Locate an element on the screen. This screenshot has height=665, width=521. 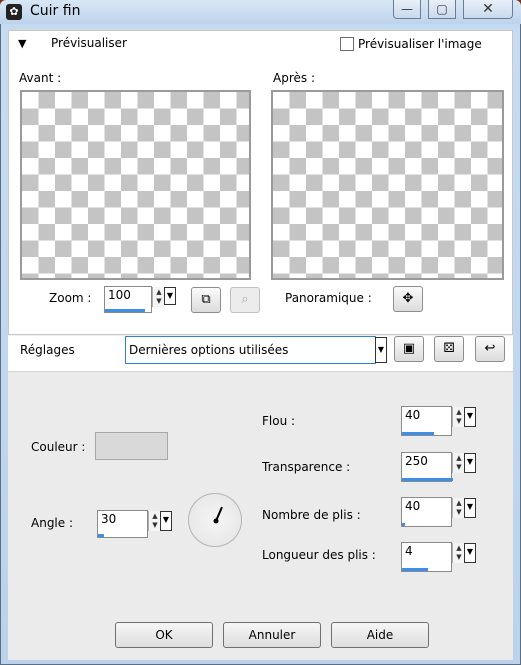
angle-slider-bar is located at coordinates (101, 535).